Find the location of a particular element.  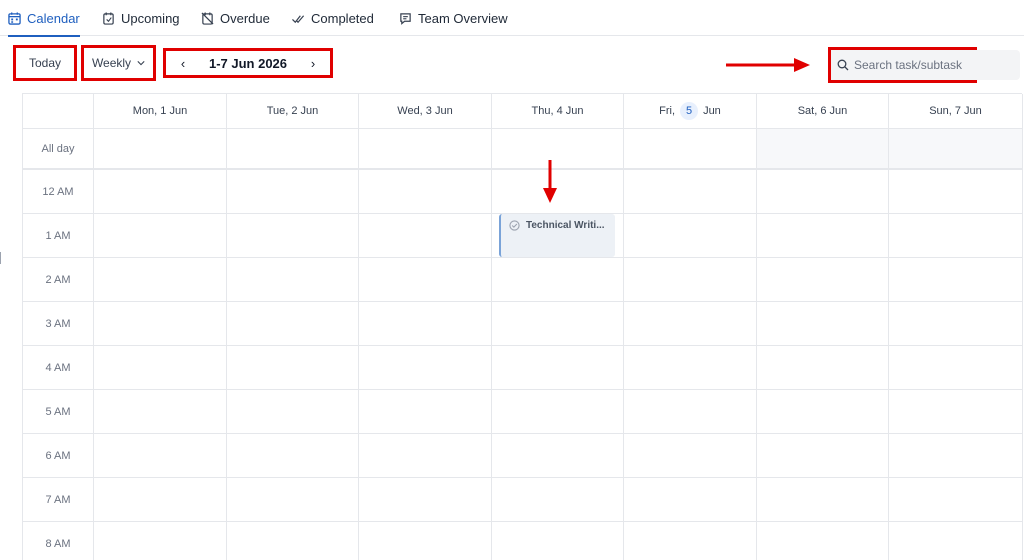

all-day-cell-sun is located at coordinates (956, 149).